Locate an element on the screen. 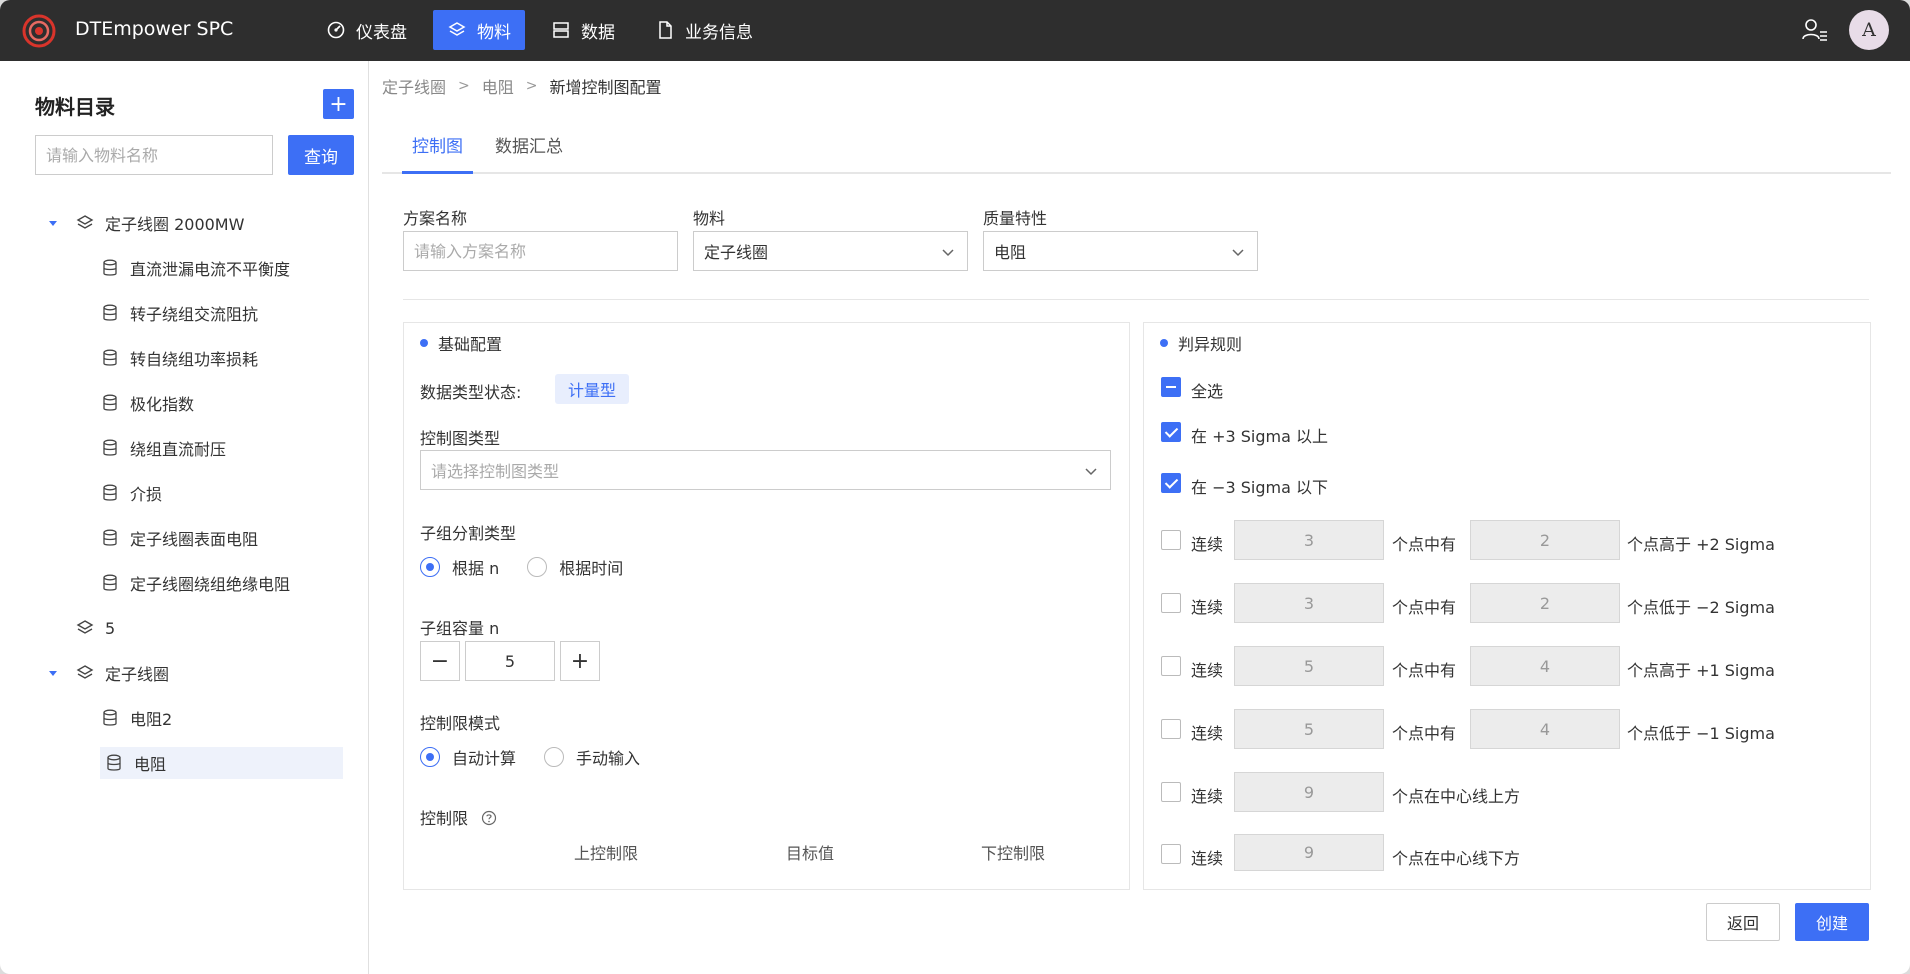  quality-characteristic-select: 电阻 is located at coordinates (1120, 251).